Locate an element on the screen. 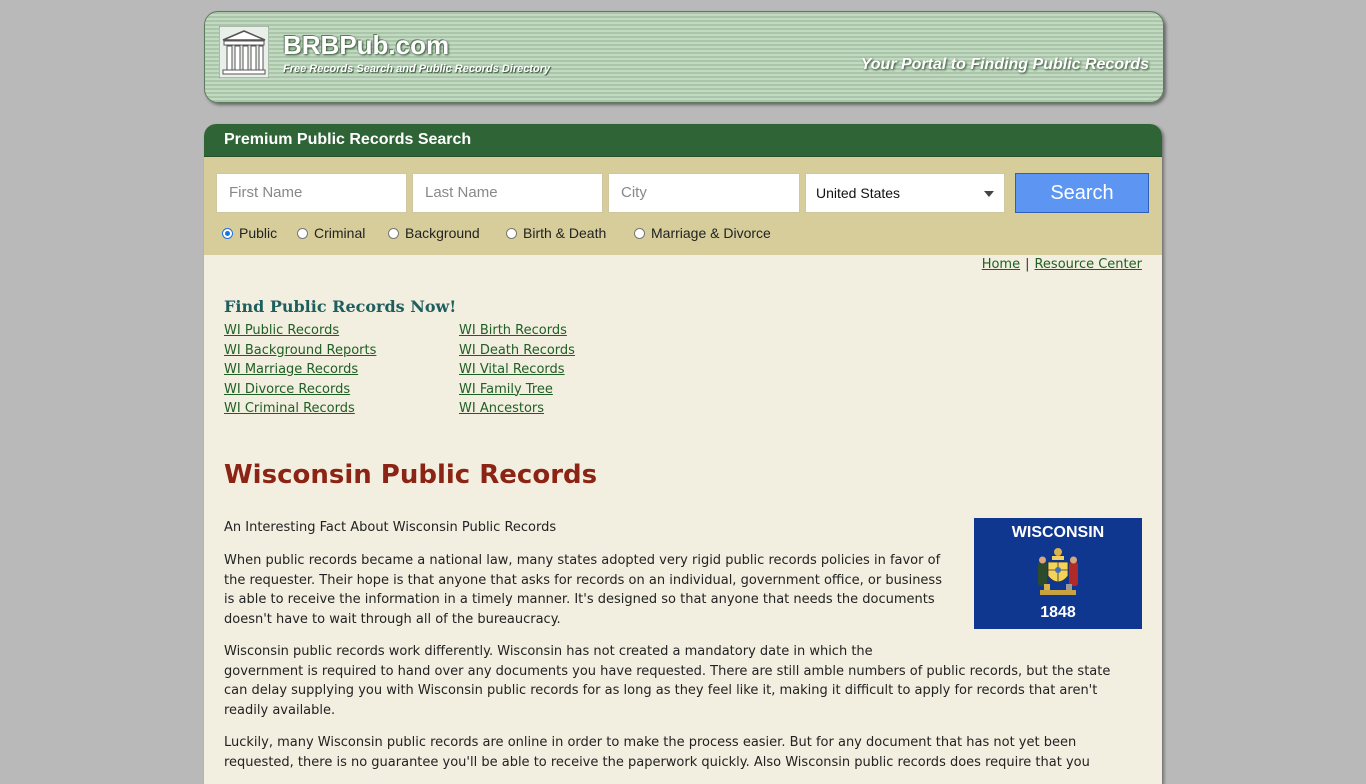 The width and height of the screenshot is (1366, 784). radio-marriage-divorce: Marriage & Divorce is located at coordinates (702, 233).